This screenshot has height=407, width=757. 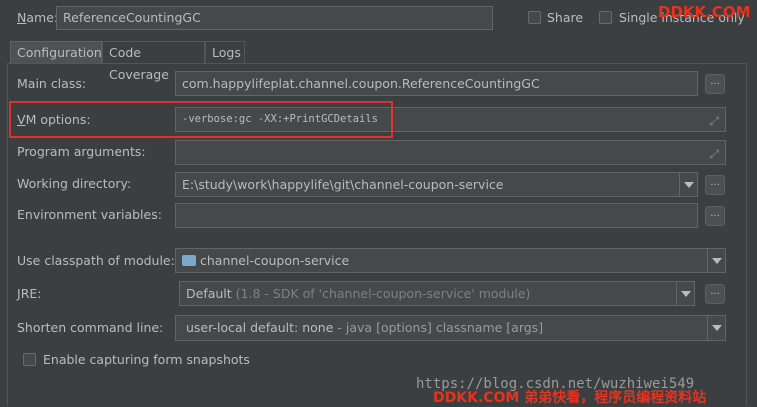 What do you see at coordinates (74, 183) in the screenshot?
I see `working-directory-label: Working directory:` at bounding box center [74, 183].